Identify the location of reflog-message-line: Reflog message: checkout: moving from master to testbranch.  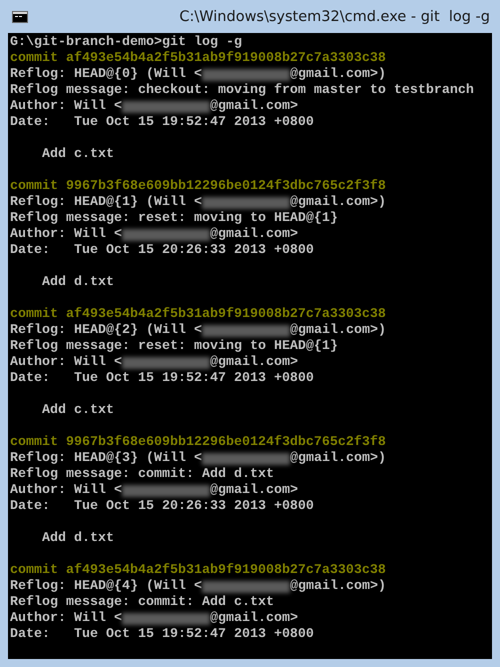
(242, 91).